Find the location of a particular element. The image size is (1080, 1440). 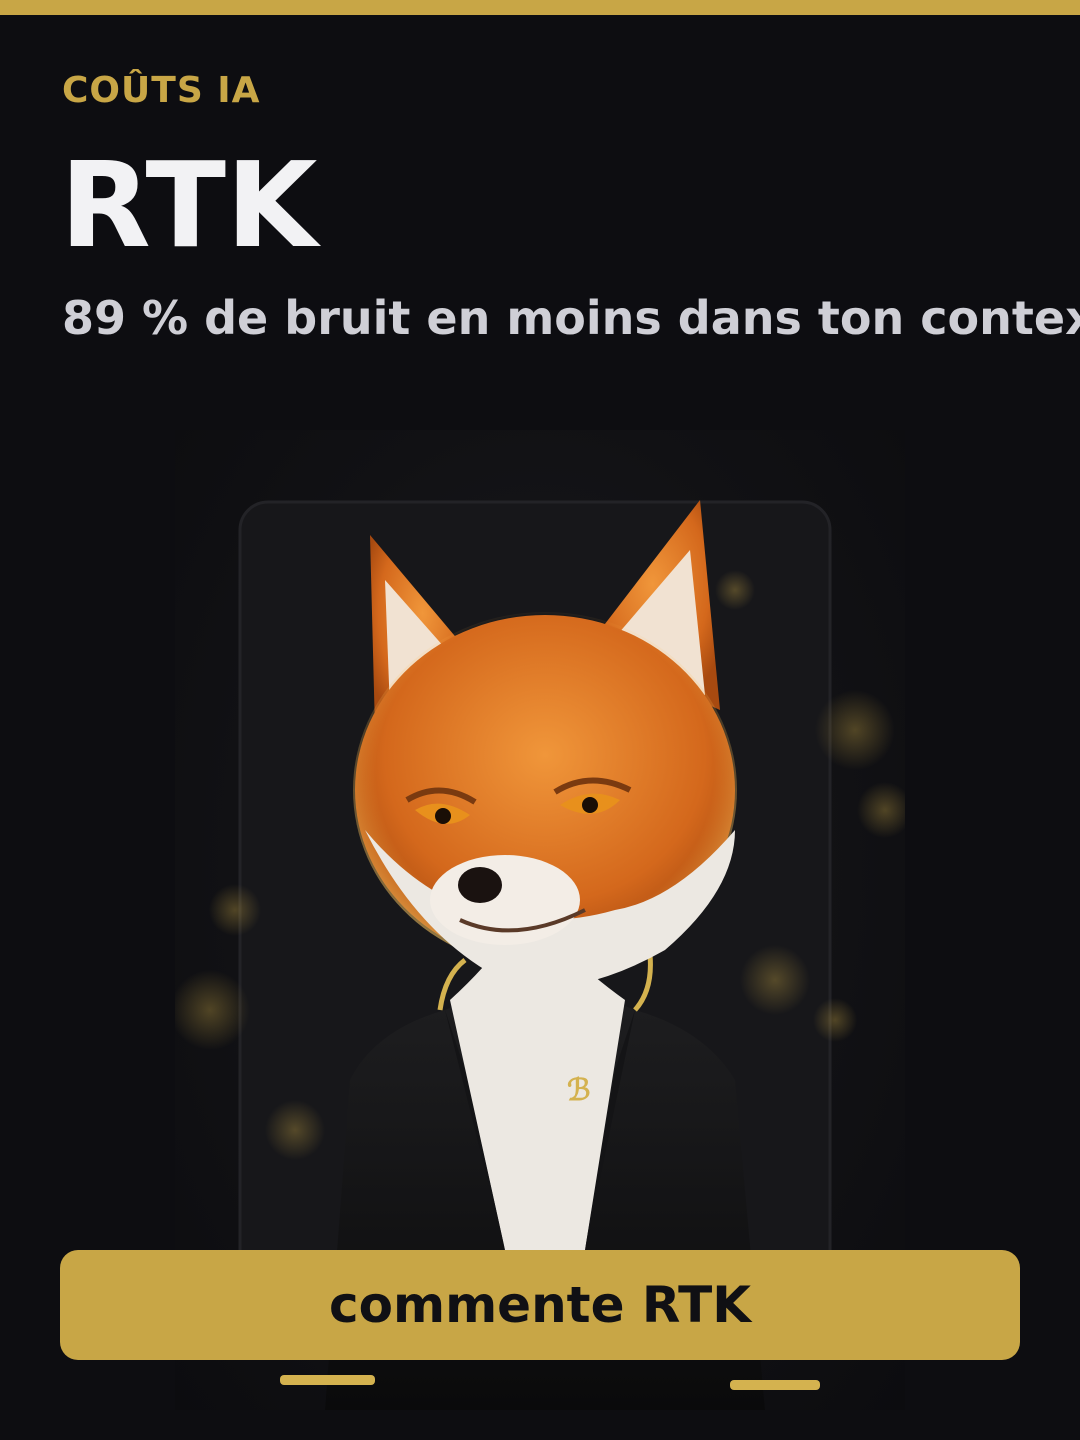

comment-cta-label: commente RTK is located at coordinates (540, 1305).